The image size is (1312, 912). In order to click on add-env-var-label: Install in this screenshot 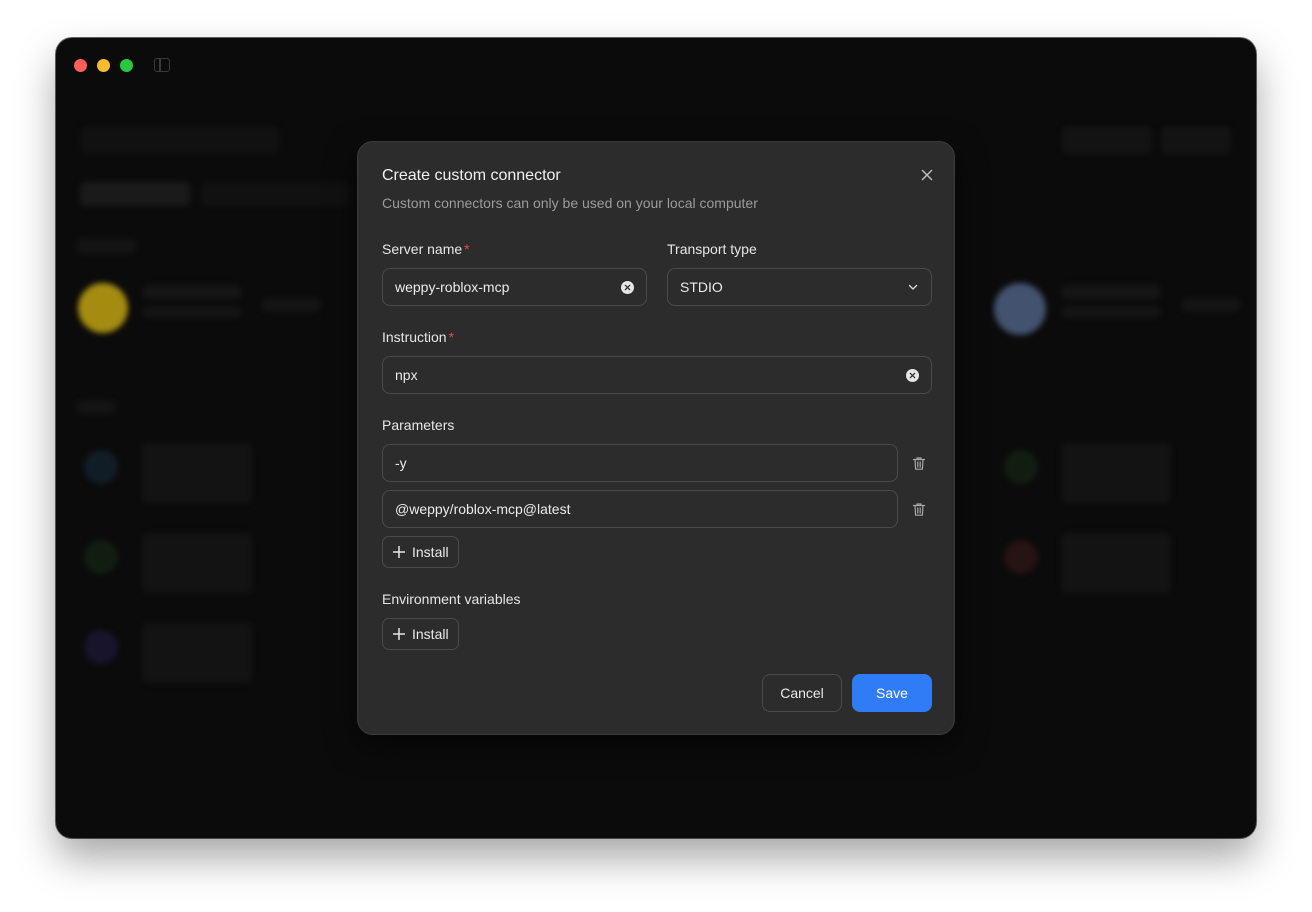, I will do `click(430, 634)`.